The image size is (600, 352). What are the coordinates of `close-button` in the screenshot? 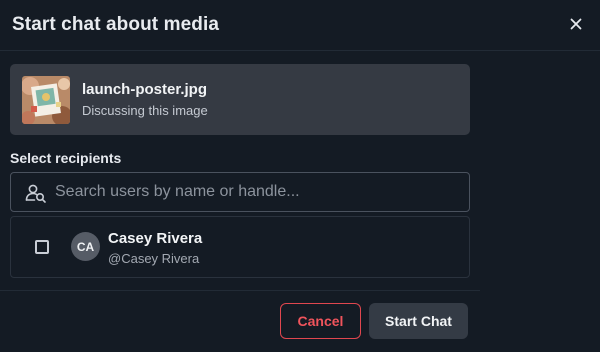 It's located at (576, 24).